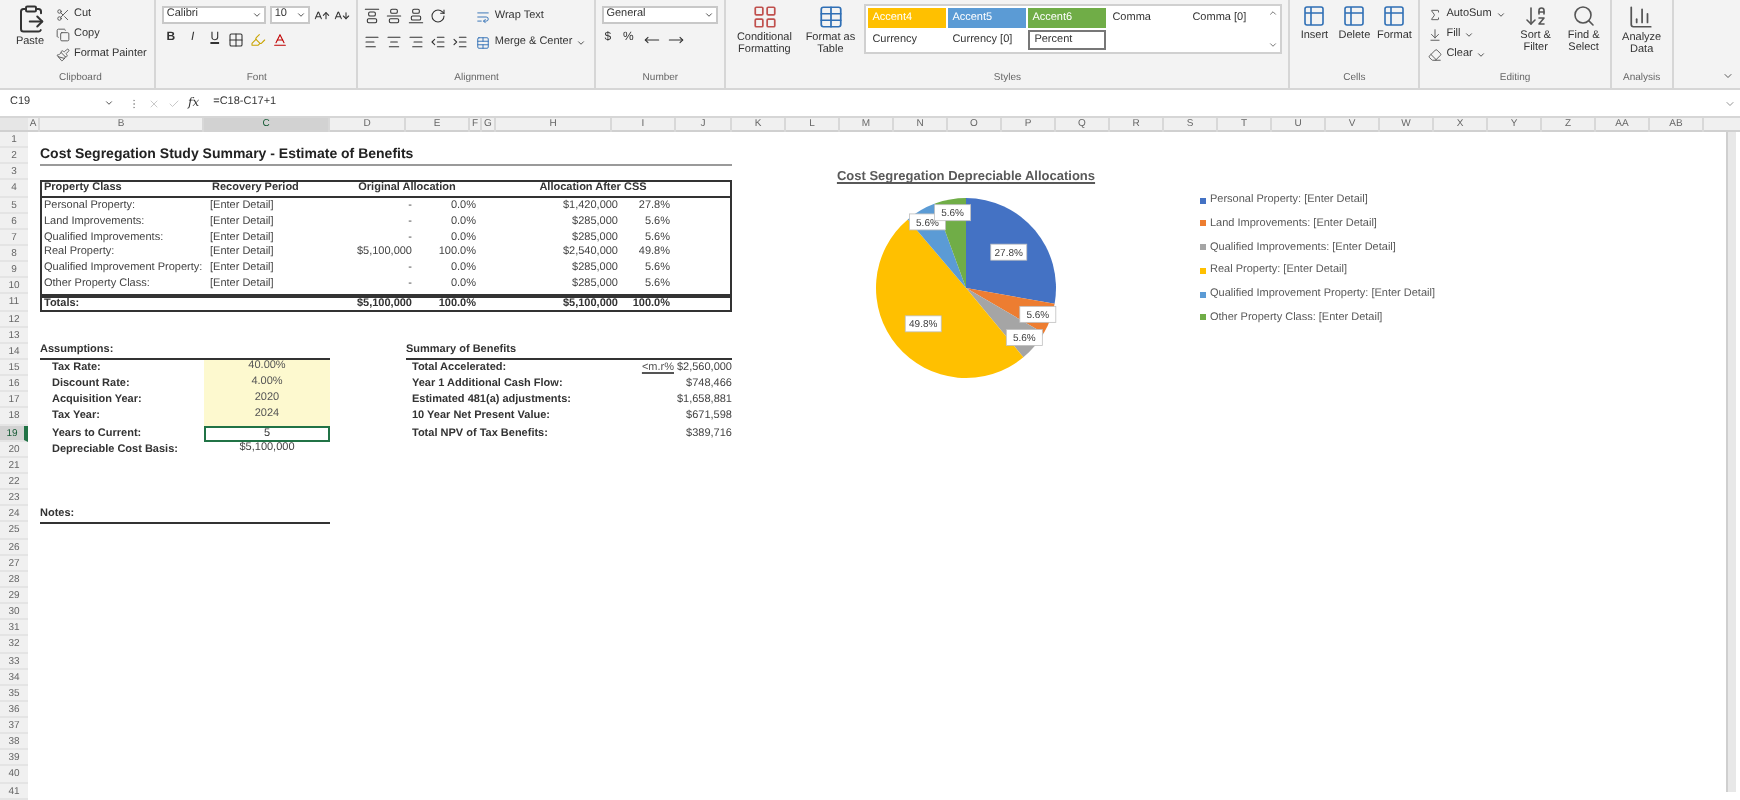  What do you see at coordinates (1730, 103) in the screenshot?
I see `expand-icon` at bounding box center [1730, 103].